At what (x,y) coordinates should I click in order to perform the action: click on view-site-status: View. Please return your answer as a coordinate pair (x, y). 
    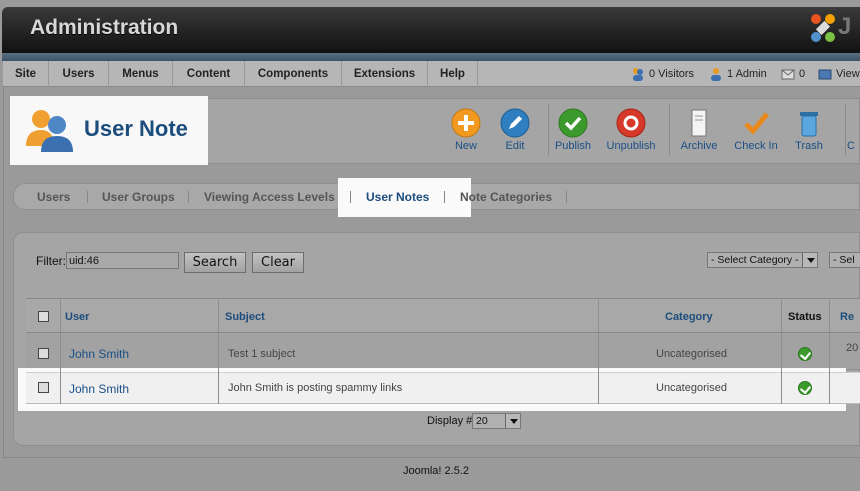
    Looking at the image, I should click on (839, 74).